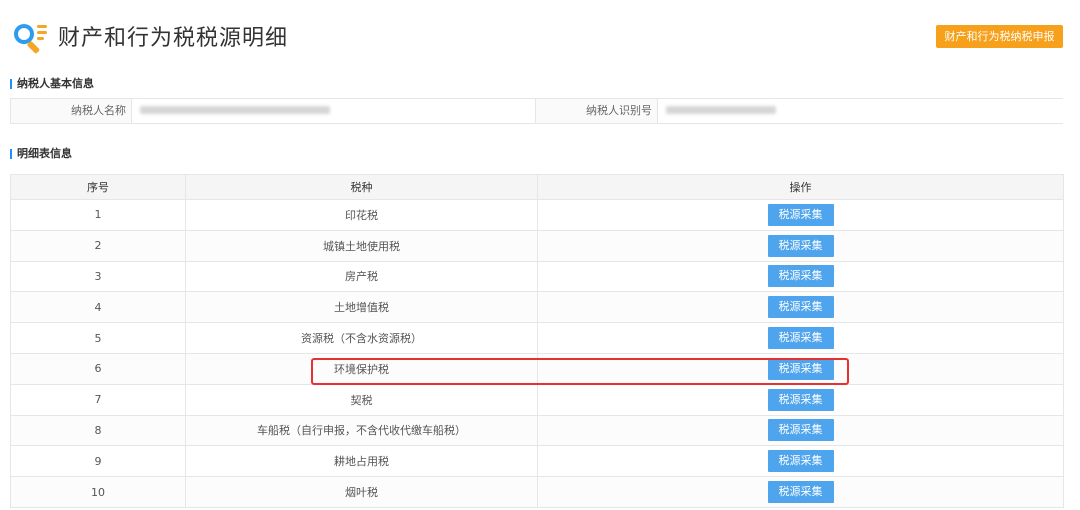 This screenshot has width=1080, height=510. I want to click on taxpayer-info-bar: 纳税人名称 纳税人识别号, so click(536, 111).